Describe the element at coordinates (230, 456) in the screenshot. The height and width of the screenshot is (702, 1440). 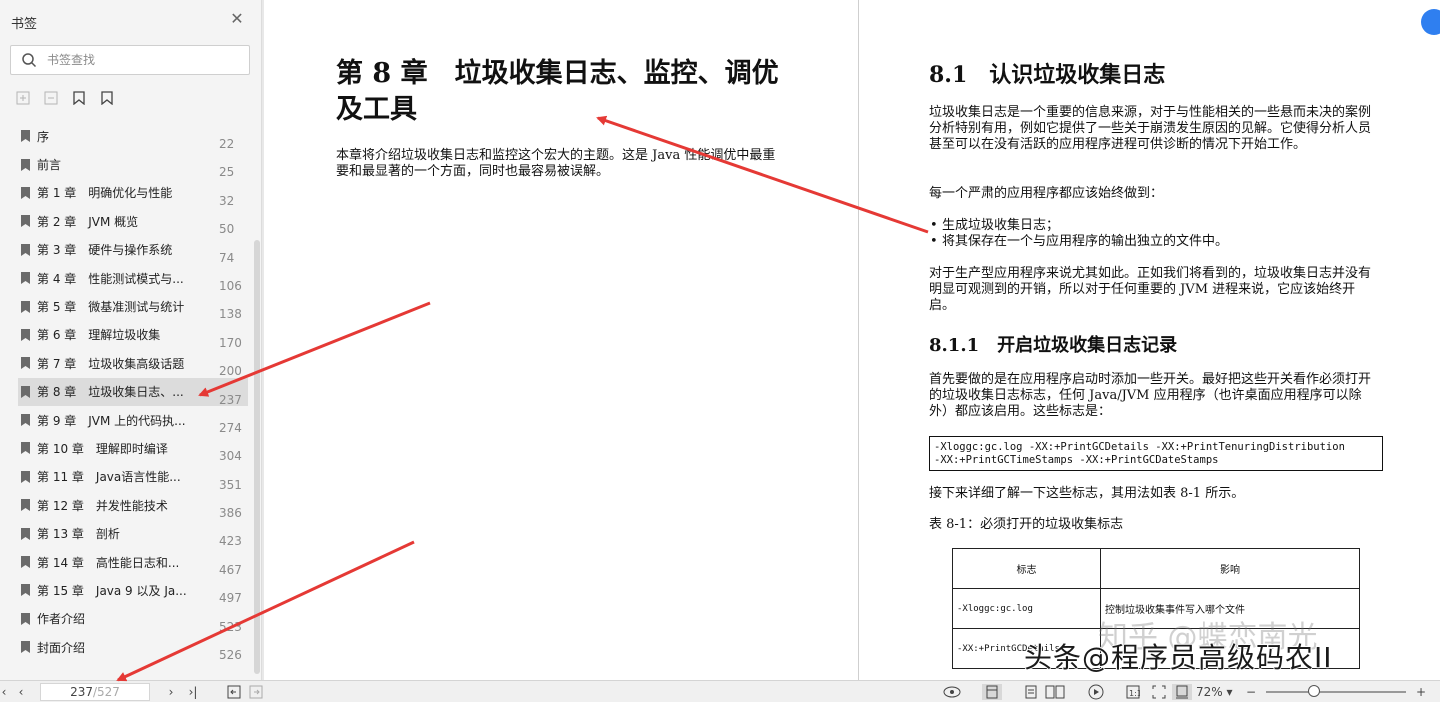
I see `bookmark-page: 304` at that location.